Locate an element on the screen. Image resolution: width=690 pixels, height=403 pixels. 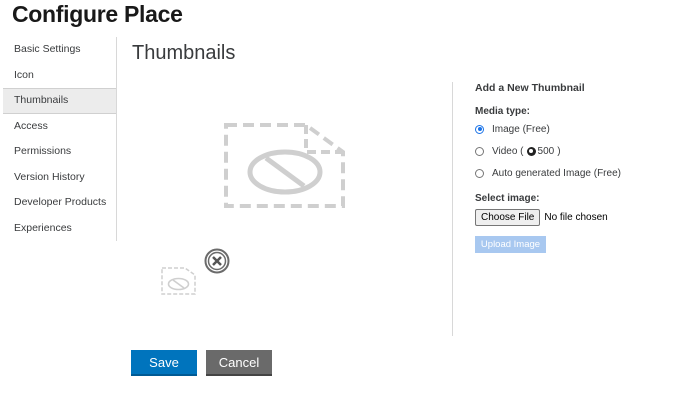
choose-file-button: Choose File is located at coordinates (508, 217).